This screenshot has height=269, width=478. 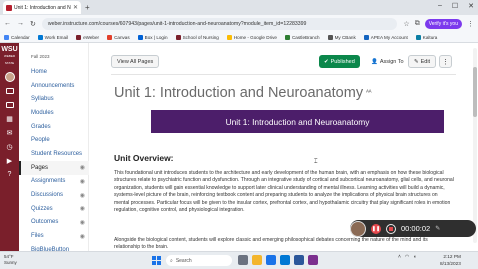 What do you see at coordinates (10, 90) in the screenshot?
I see `dashboard-icon` at bounding box center [10, 90].